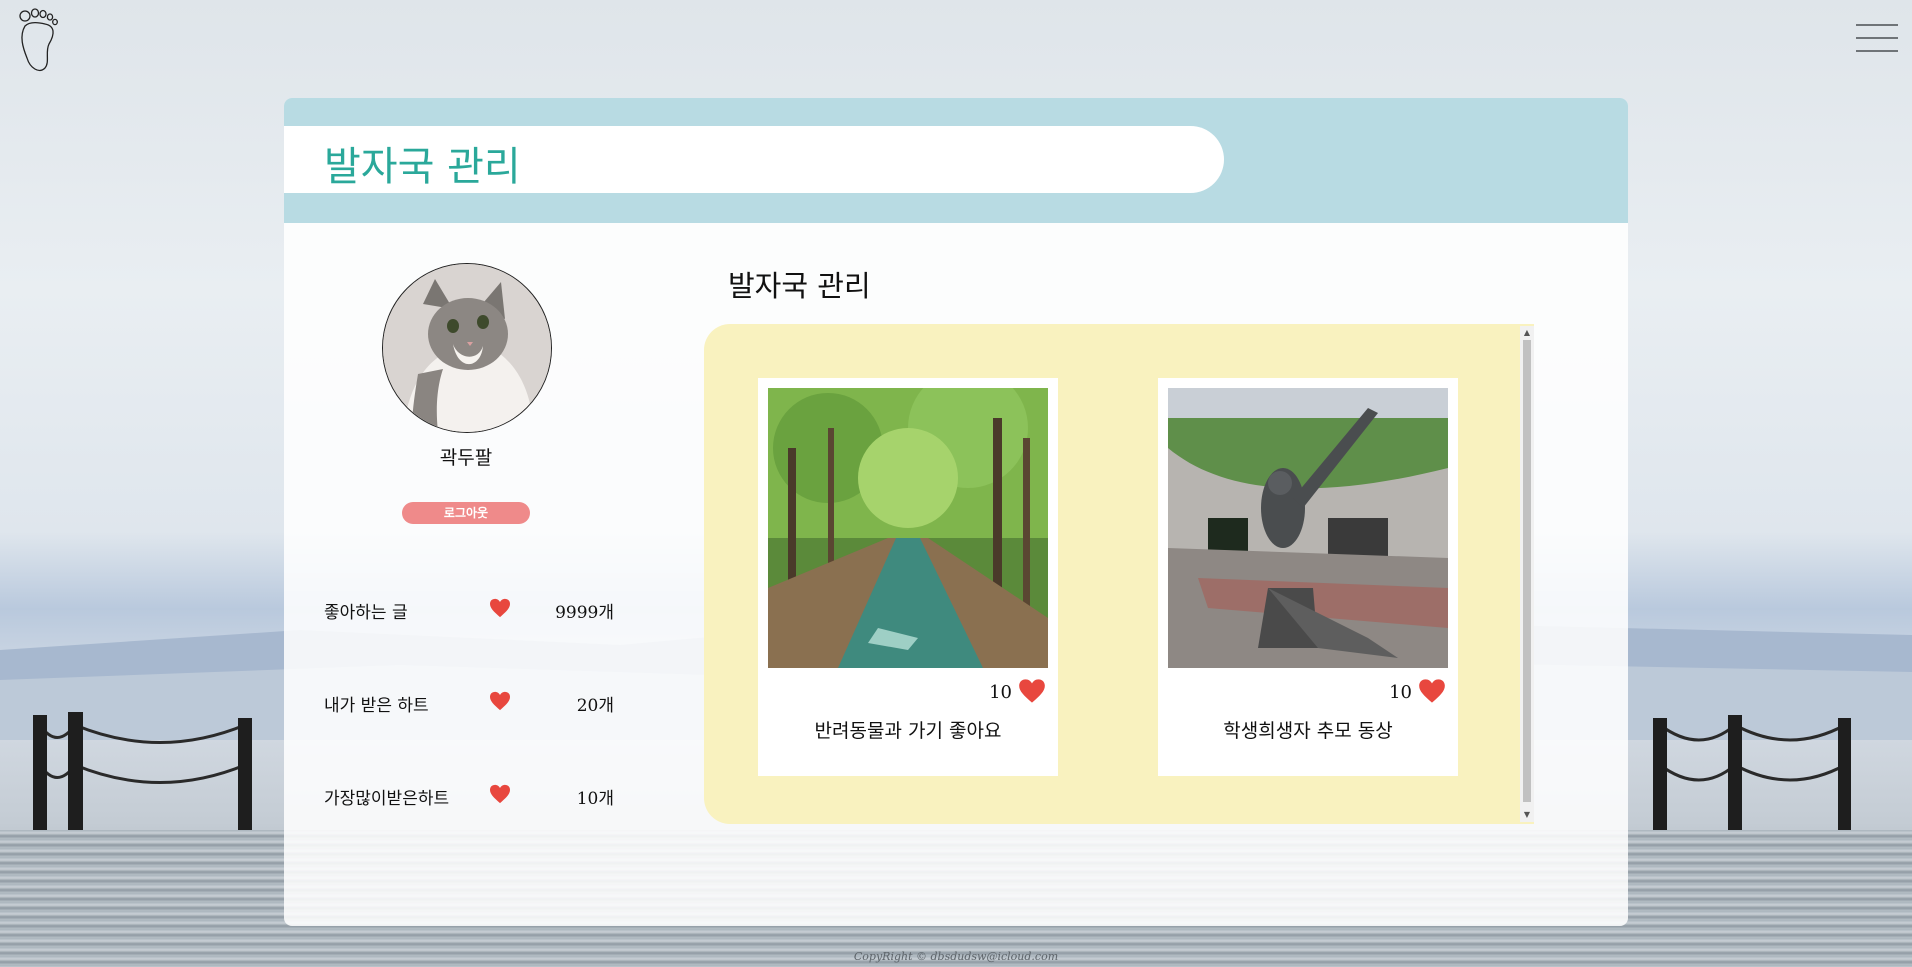 The width and height of the screenshot is (1912, 967). What do you see at coordinates (1527, 815) in the screenshot?
I see `scroll-down-arrow-icon: ▼` at bounding box center [1527, 815].